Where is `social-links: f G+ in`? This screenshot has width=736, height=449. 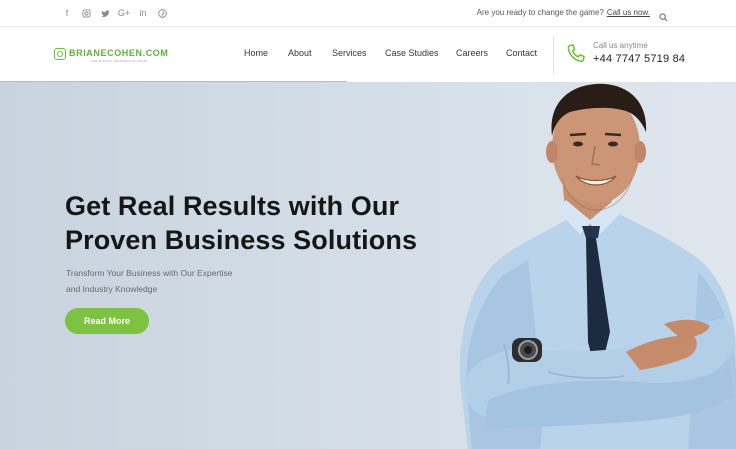 social-links: f G+ in is located at coordinates (114, 13).